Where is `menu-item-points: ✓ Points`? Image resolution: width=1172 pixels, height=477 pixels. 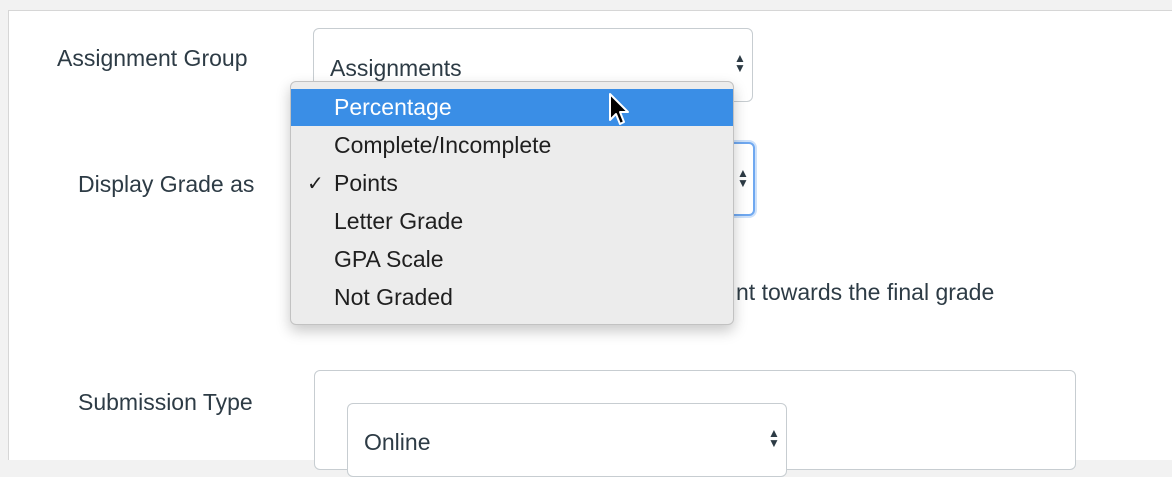
menu-item-points: ✓ Points is located at coordinates (512, 183).